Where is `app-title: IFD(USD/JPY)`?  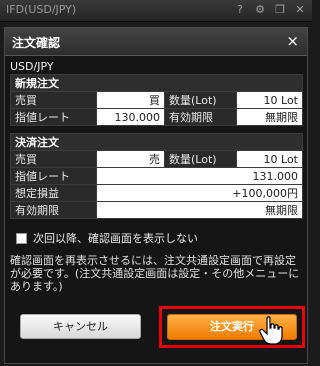 app-title: IFD(USD/JPY) is located at coordinates (41, 9).